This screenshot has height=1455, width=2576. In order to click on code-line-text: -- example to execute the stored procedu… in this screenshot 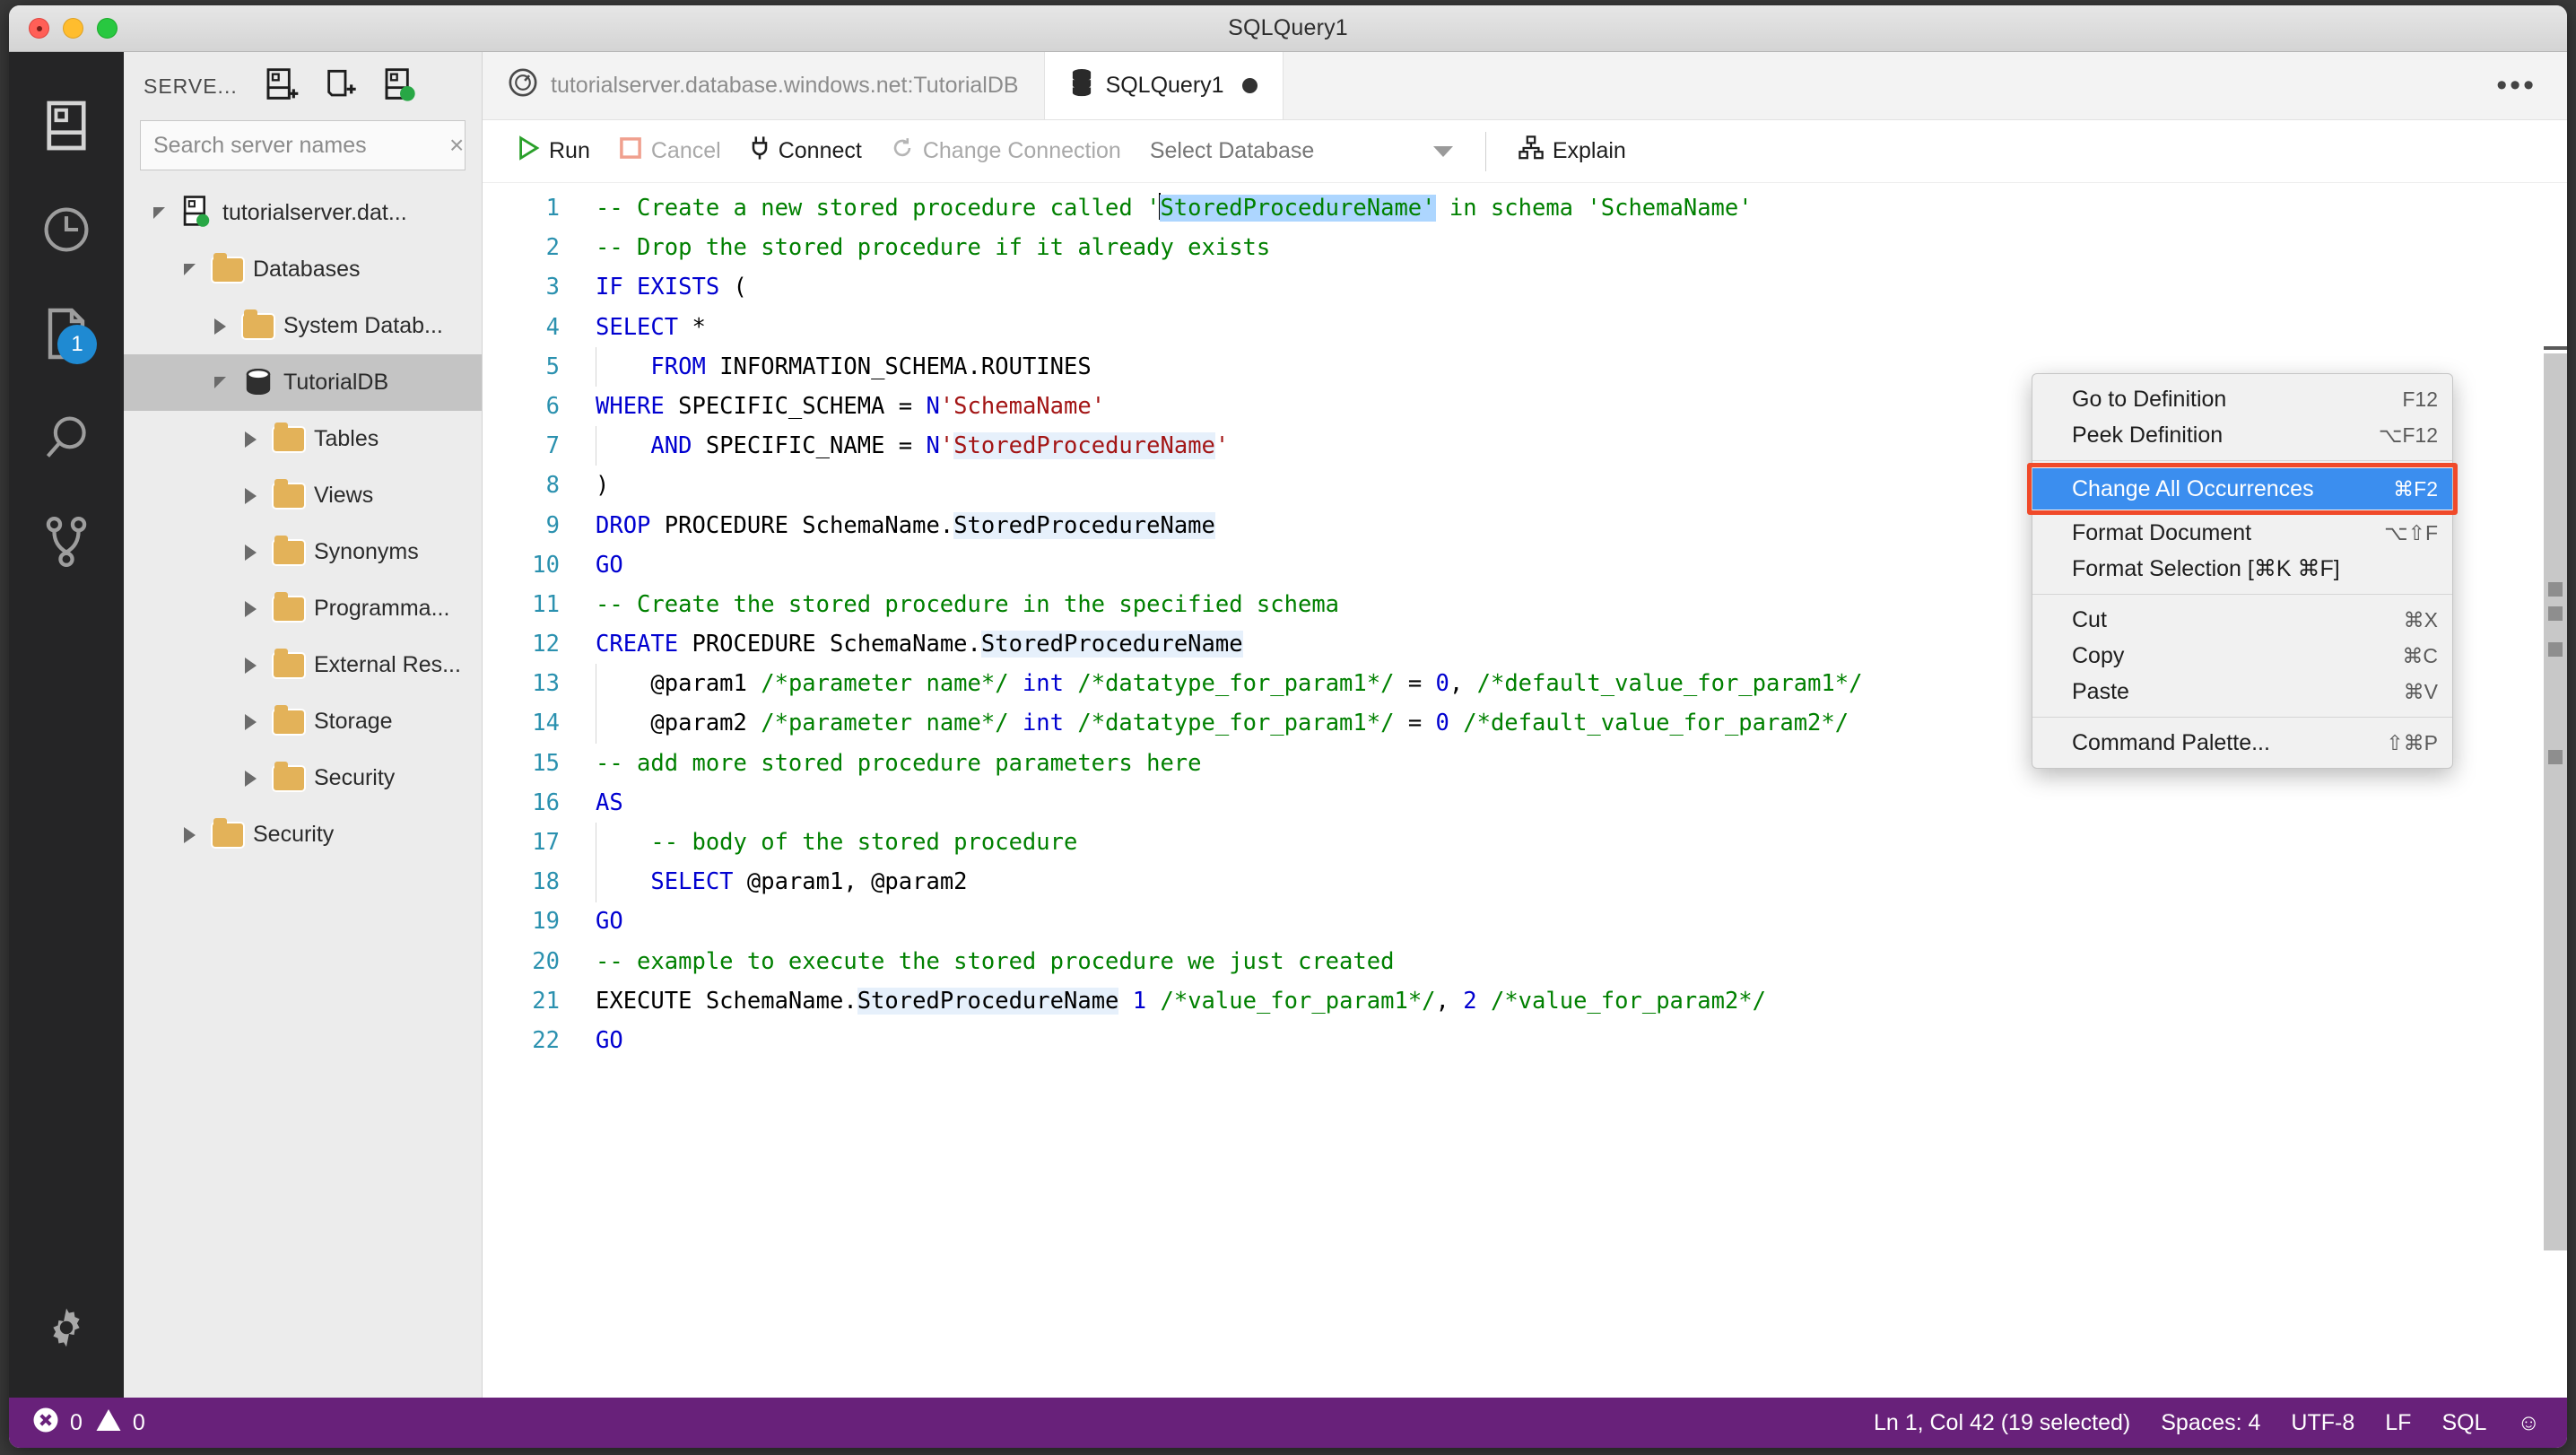, I will do `click(1573, 962)`.